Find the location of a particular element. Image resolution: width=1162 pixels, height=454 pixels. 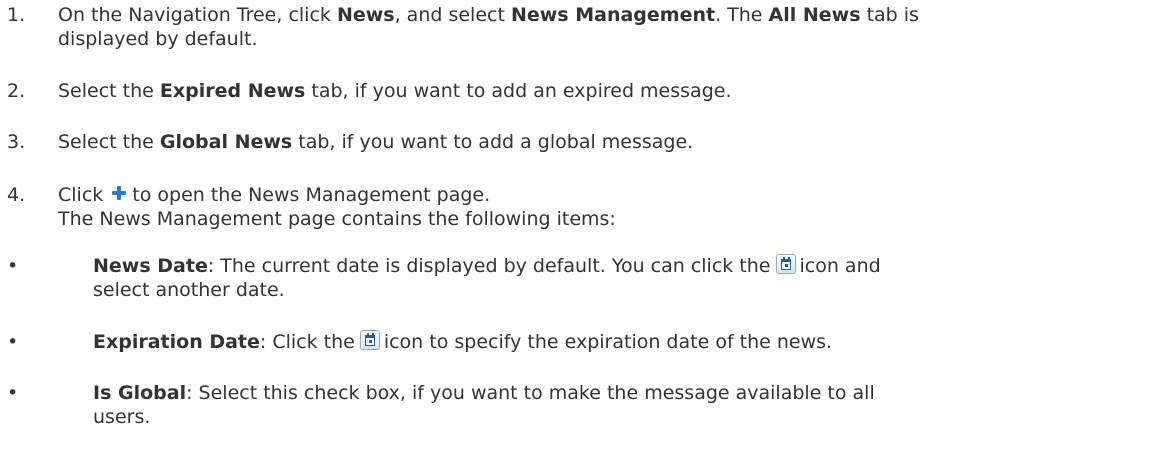

text-run: , and select is located at coordinates (452, 15).